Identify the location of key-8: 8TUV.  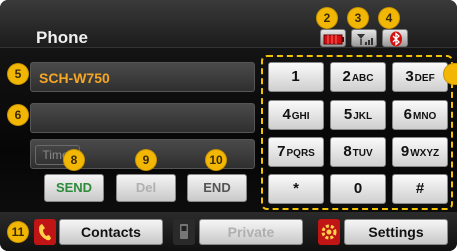
(358, 152).